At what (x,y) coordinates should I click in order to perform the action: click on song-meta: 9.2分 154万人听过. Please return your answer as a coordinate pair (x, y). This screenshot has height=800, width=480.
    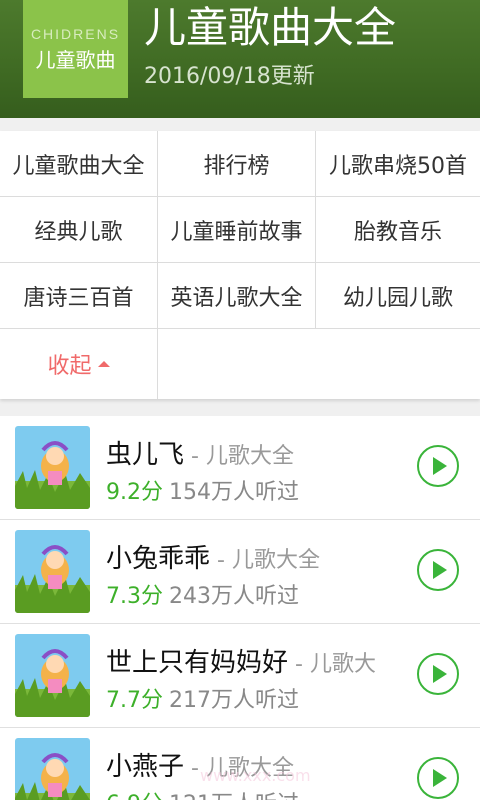
    Looking at the image, I should click on (202, 490).